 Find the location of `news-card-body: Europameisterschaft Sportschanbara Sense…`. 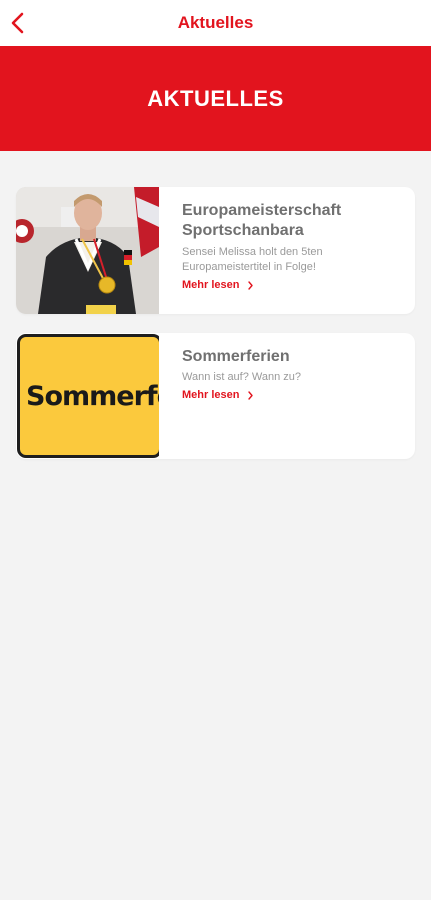

news-card-body: Europameisterschaft Sportschanbara Sense… is located at coordinates (293, 247).